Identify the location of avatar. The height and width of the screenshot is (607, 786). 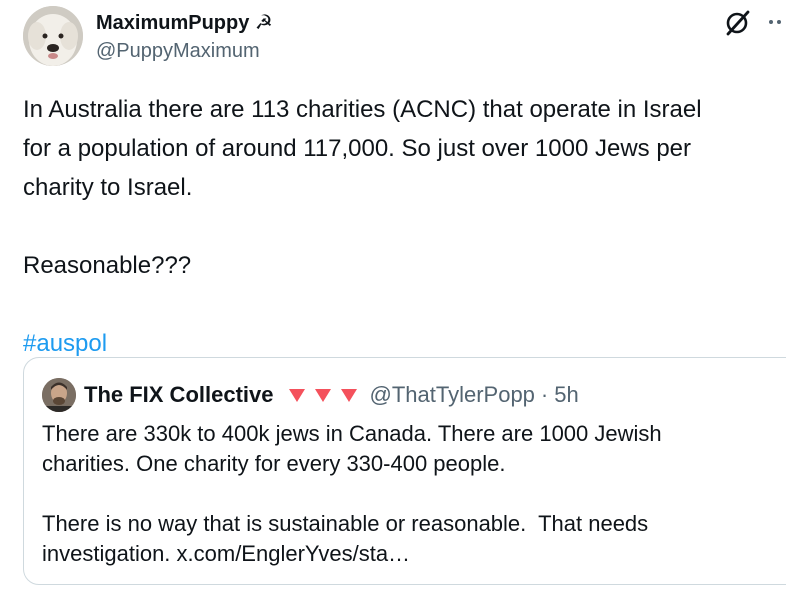
(53, 36).